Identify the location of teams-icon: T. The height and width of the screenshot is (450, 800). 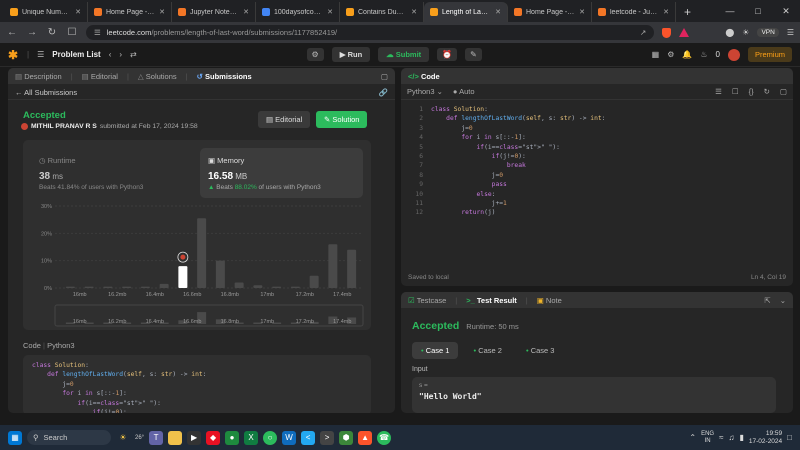
(156, 437).